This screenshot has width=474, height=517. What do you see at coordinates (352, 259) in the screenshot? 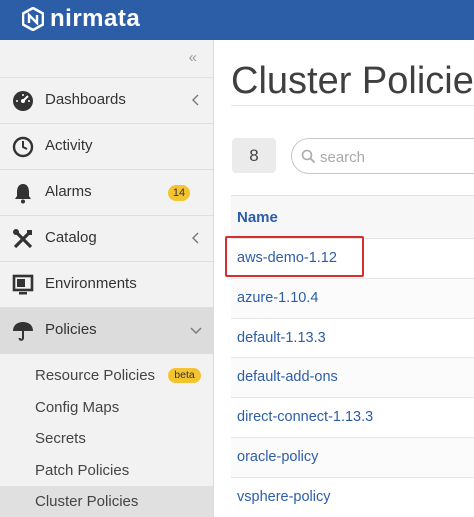
I see `table-row: aws-demo-1.12` at bounding box center [352, 259].